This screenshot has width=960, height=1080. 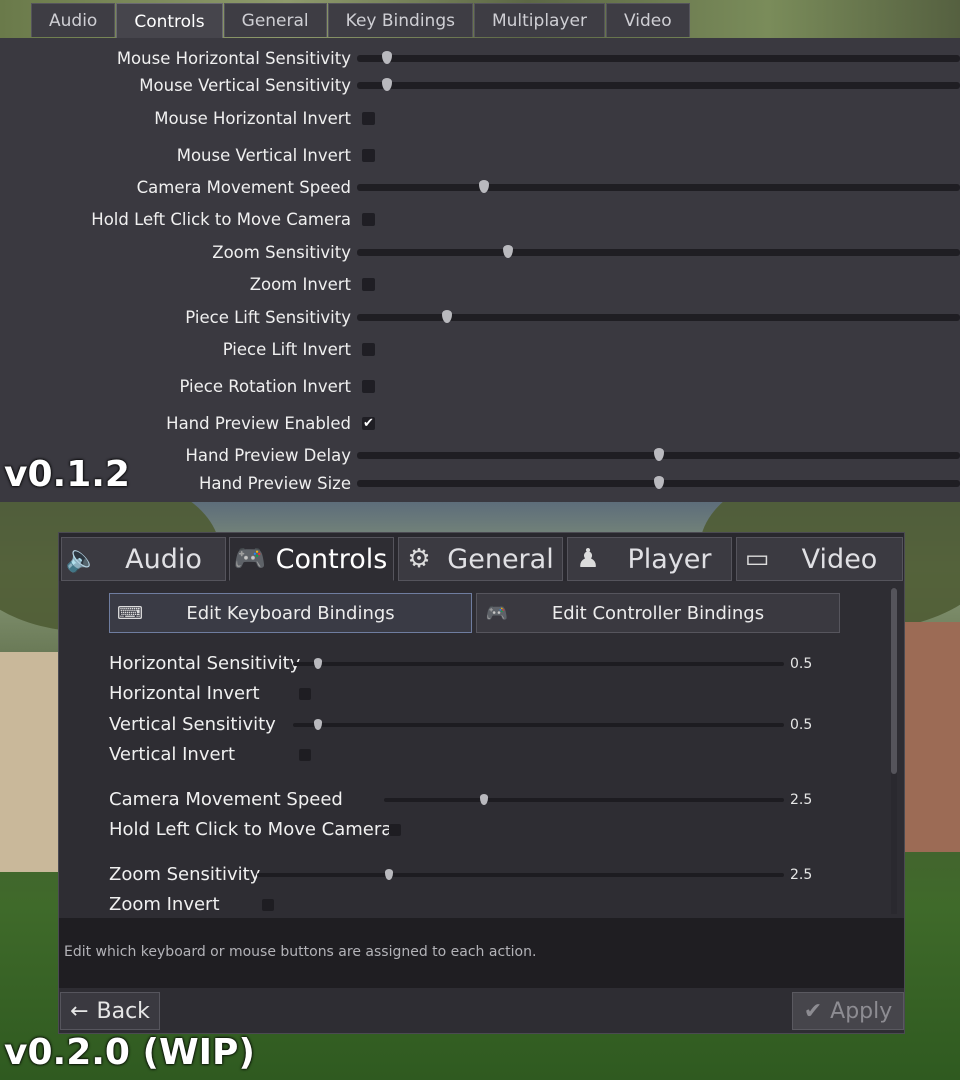 I want to click on setting-row: Piece Rotation Invert, so click(x=480, y=387).